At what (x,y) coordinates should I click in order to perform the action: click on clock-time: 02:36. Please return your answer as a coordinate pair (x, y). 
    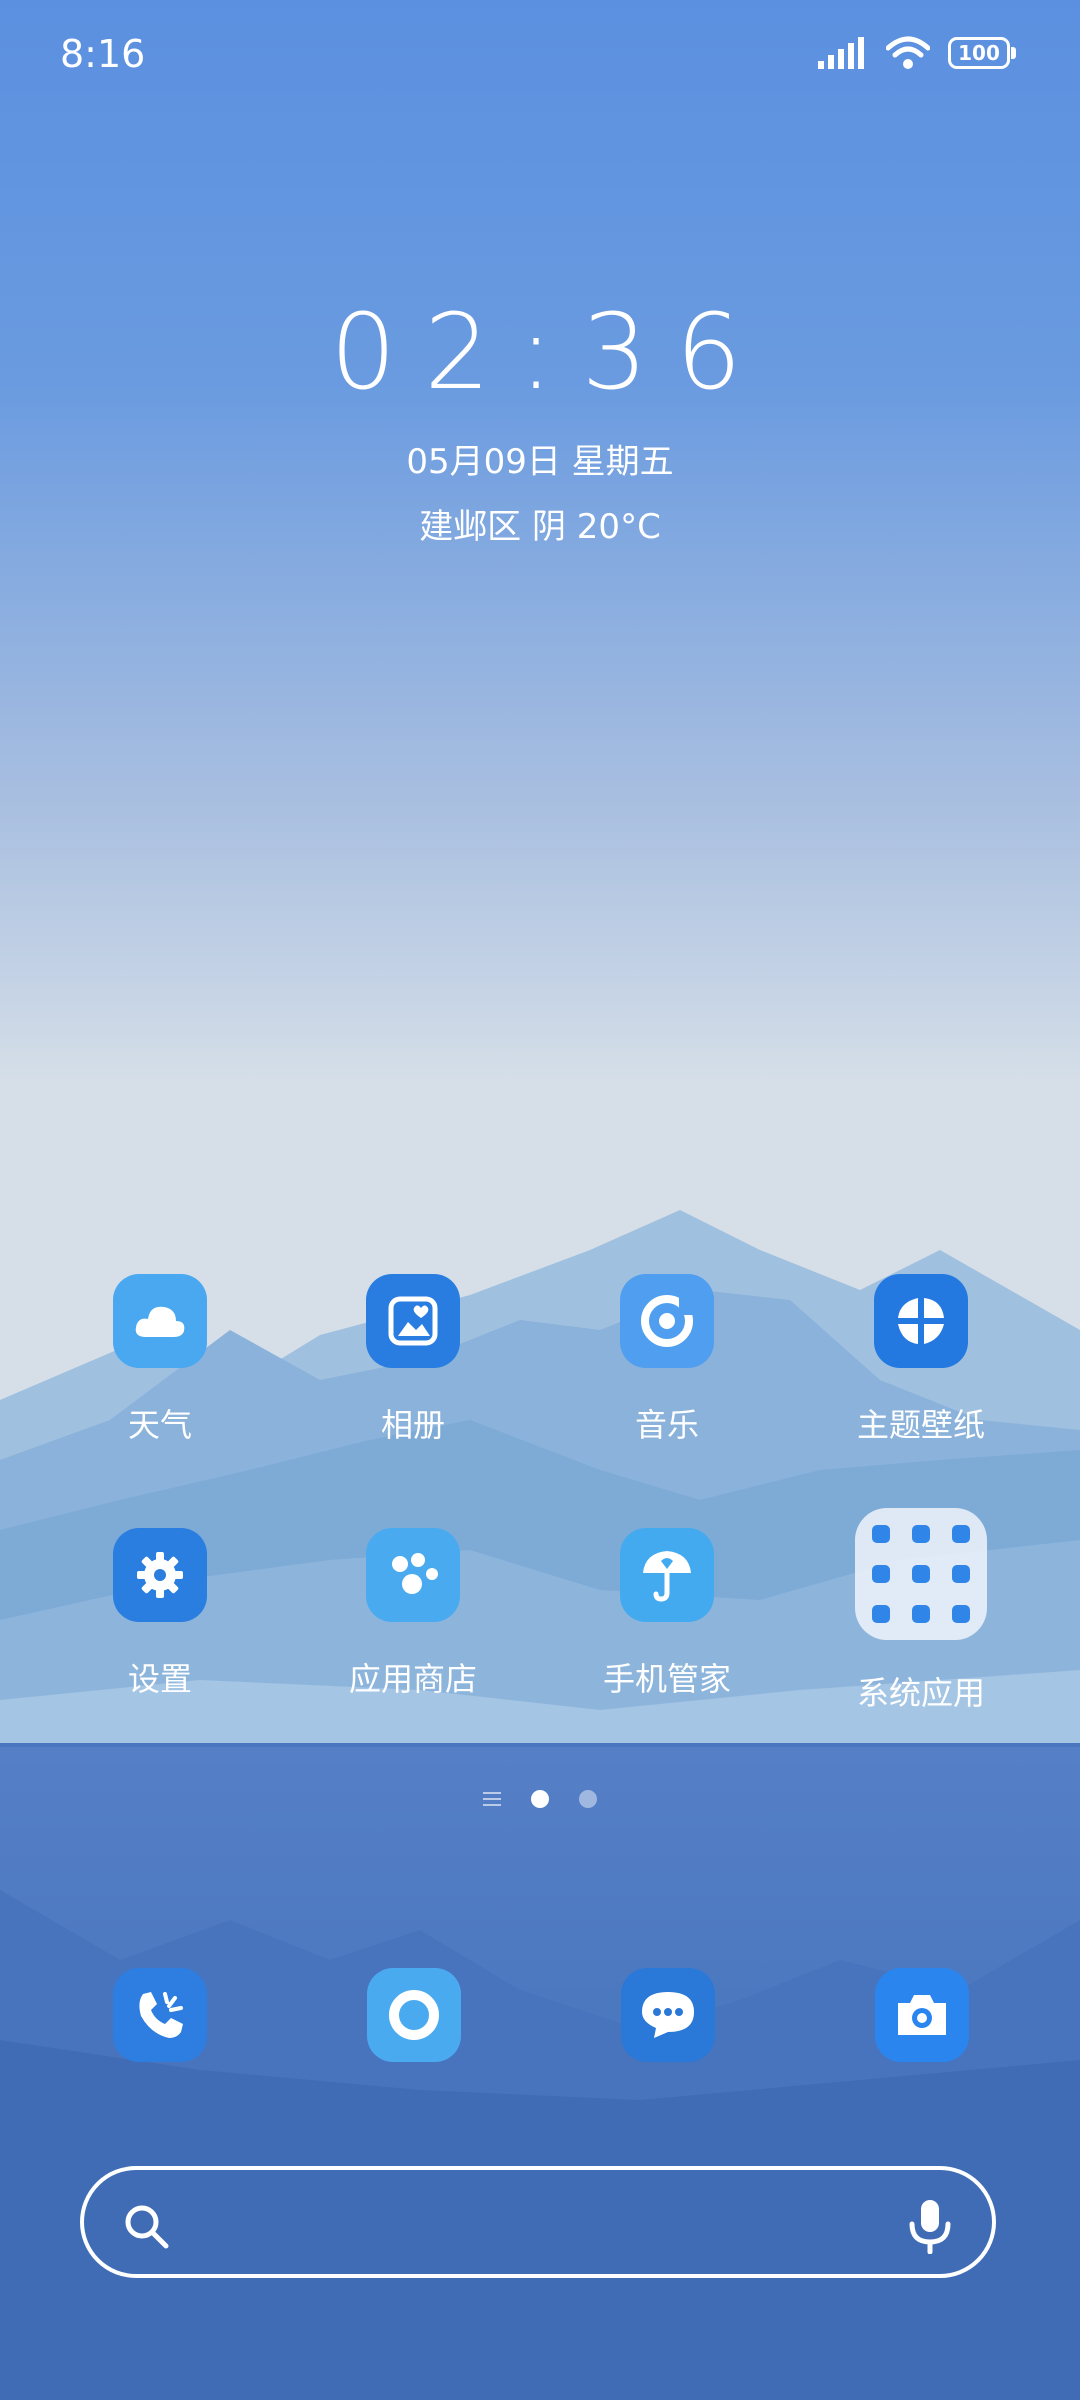
    Looking at the image, I should click on (550, 352).